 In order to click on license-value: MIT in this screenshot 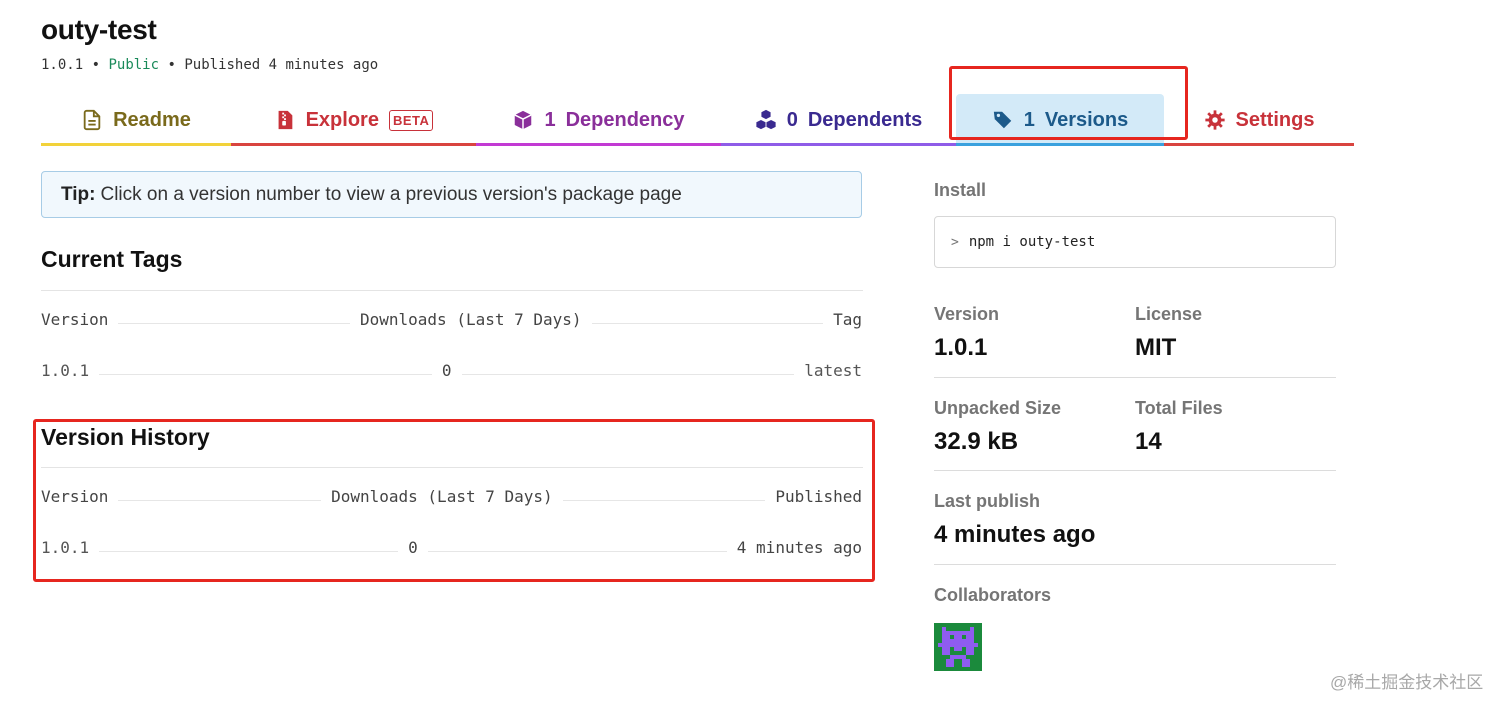, I will do `click(1156, 347)`.